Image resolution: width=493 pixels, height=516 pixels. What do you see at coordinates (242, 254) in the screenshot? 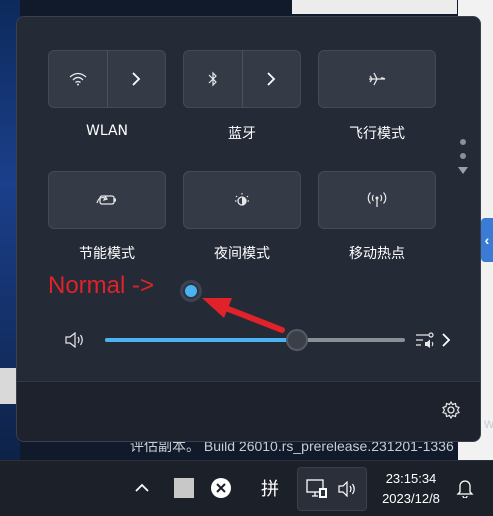
I see `tile-label-night-light: 夜间模式` at bounding box center [242, 254].